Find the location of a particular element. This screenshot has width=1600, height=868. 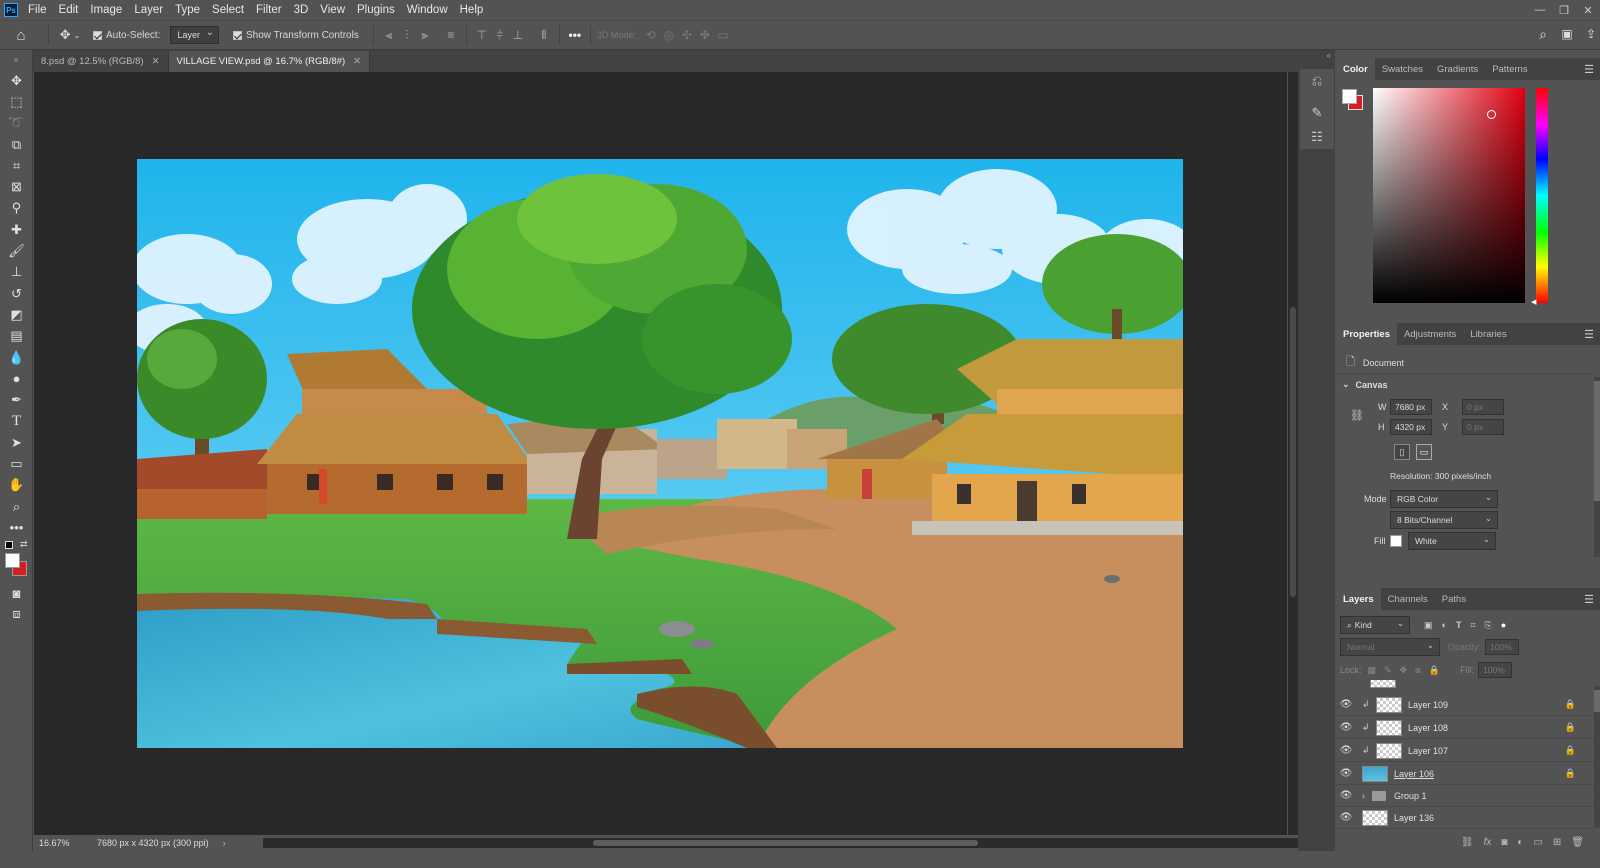

layer-row: 👁 ↲ Layer 108 🔒 is located at coordinates (1465, 728).